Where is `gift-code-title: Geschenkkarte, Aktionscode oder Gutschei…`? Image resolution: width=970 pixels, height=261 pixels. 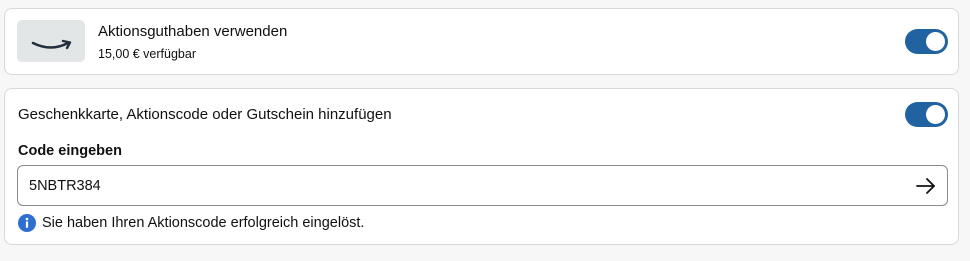
gift-code-title: Geschenkkarte, Aktionscode oder Gutschei… is located at coordinates (205, 114).